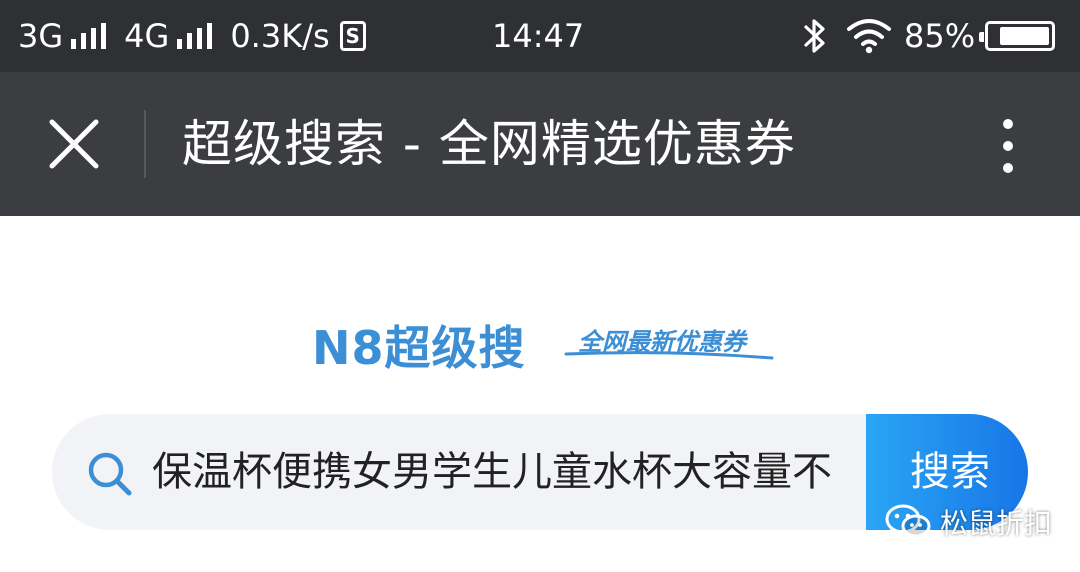 The width and height of the screenshot is (1080, 572). I want to click on watermark-text: 松鼠折扣, so click(996, 523).